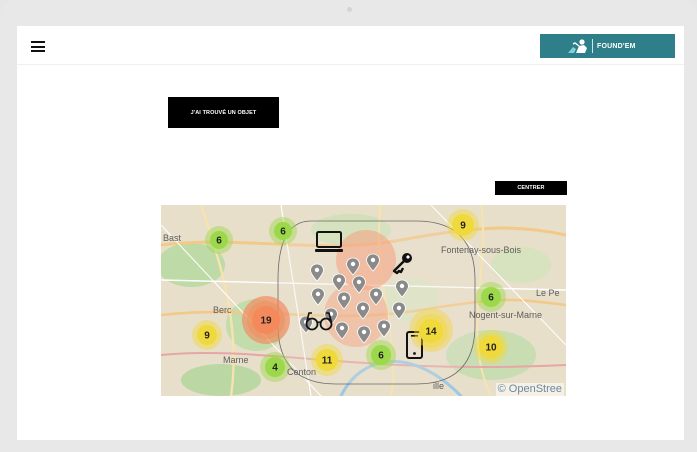 The width and height of the screenshot is (697, 452). What do you see at coordinates (616, 46) in the screenshot?
I see `logo-text: FOUND'EM` at bounding box center [616, 46].